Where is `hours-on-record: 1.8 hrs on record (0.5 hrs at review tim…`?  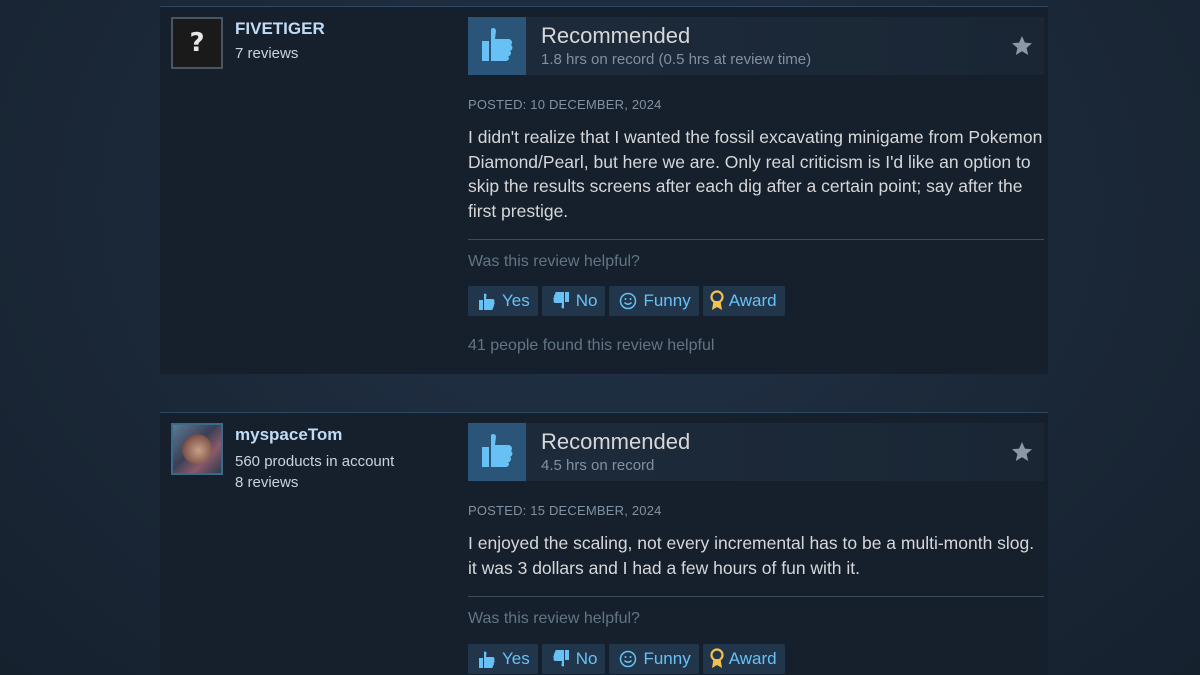
hours-on-record: 1.8 hrs on record (0.5 hrs at review tim… is located at coordinates (676, 59).